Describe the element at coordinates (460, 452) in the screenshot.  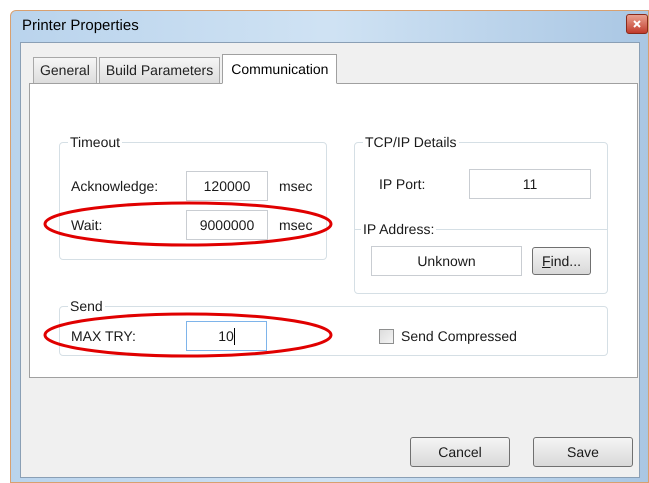
I see `dialog-button: Cancel` at that location.